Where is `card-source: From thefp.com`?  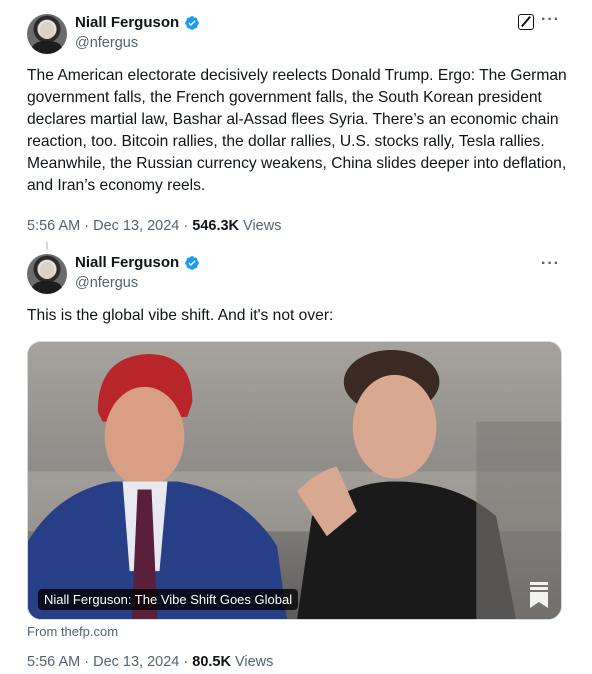 card-source: From thefp.com is located at coordinates (72, 631).